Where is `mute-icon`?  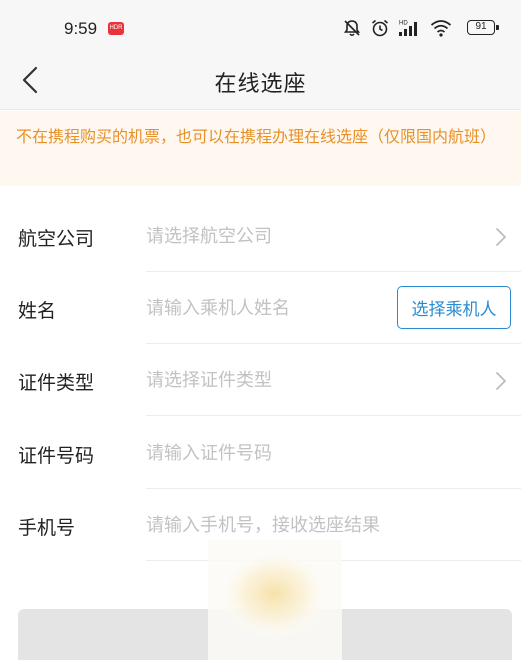 mute-icon is located at coordinates (352, 28).